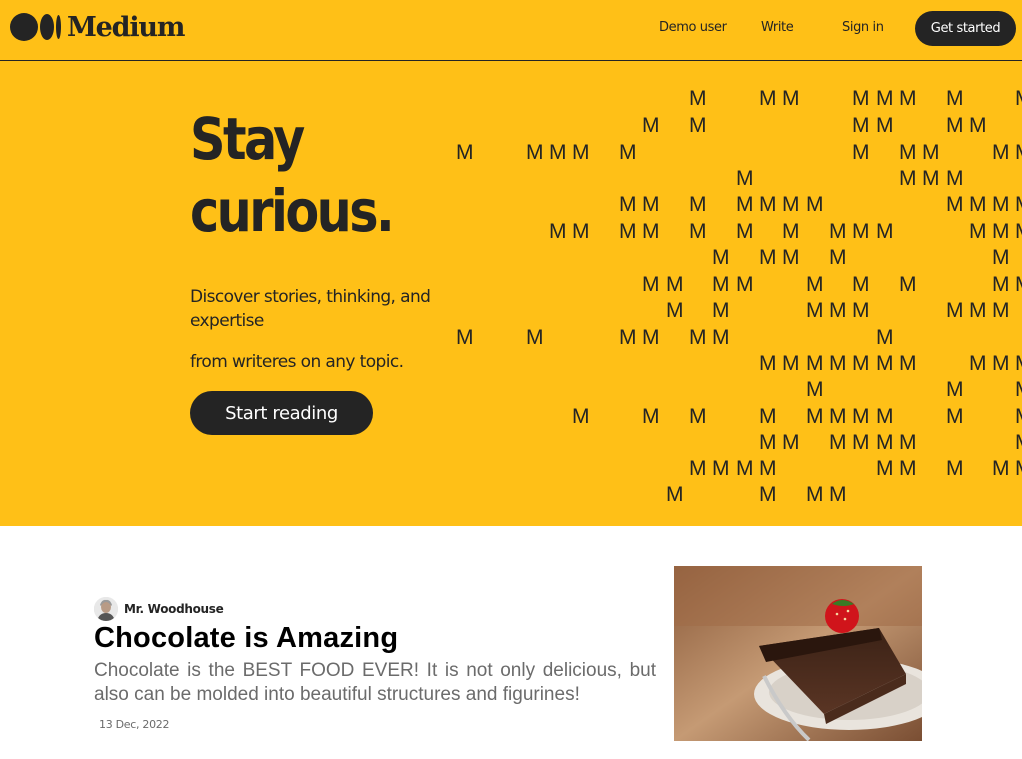 The height and width of the screenshot is (759, 1022). I want to click on medium-logo: Medium, so click(97, 27).